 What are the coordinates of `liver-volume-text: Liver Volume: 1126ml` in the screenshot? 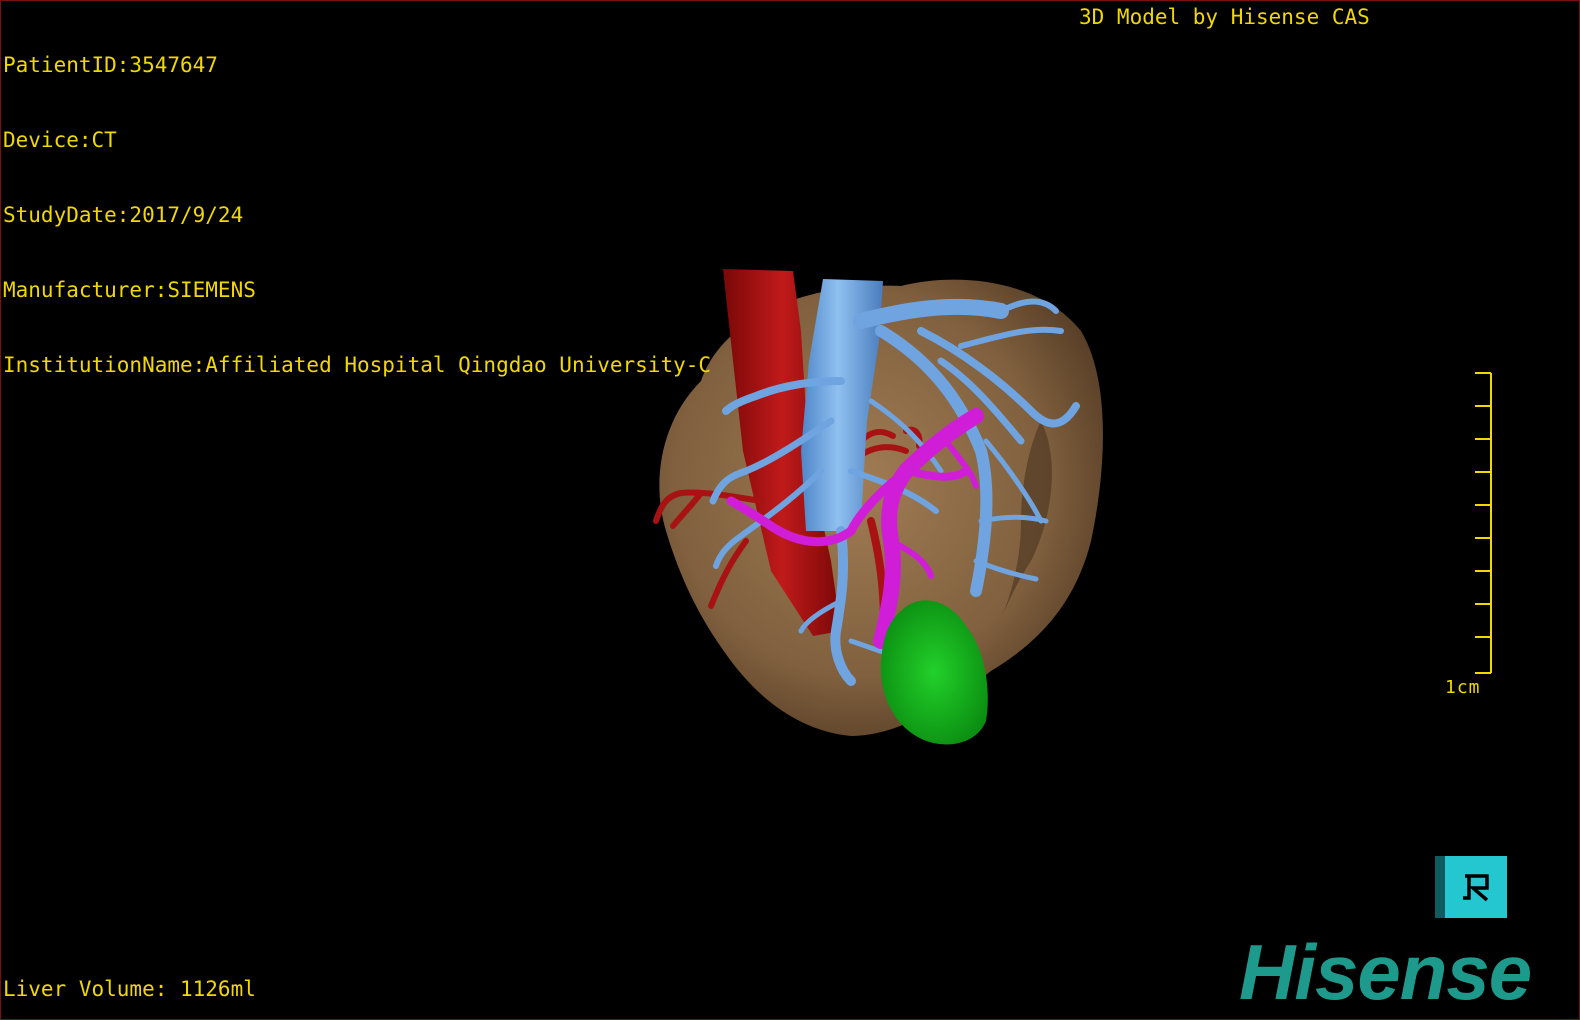 It's located at (129, 989).